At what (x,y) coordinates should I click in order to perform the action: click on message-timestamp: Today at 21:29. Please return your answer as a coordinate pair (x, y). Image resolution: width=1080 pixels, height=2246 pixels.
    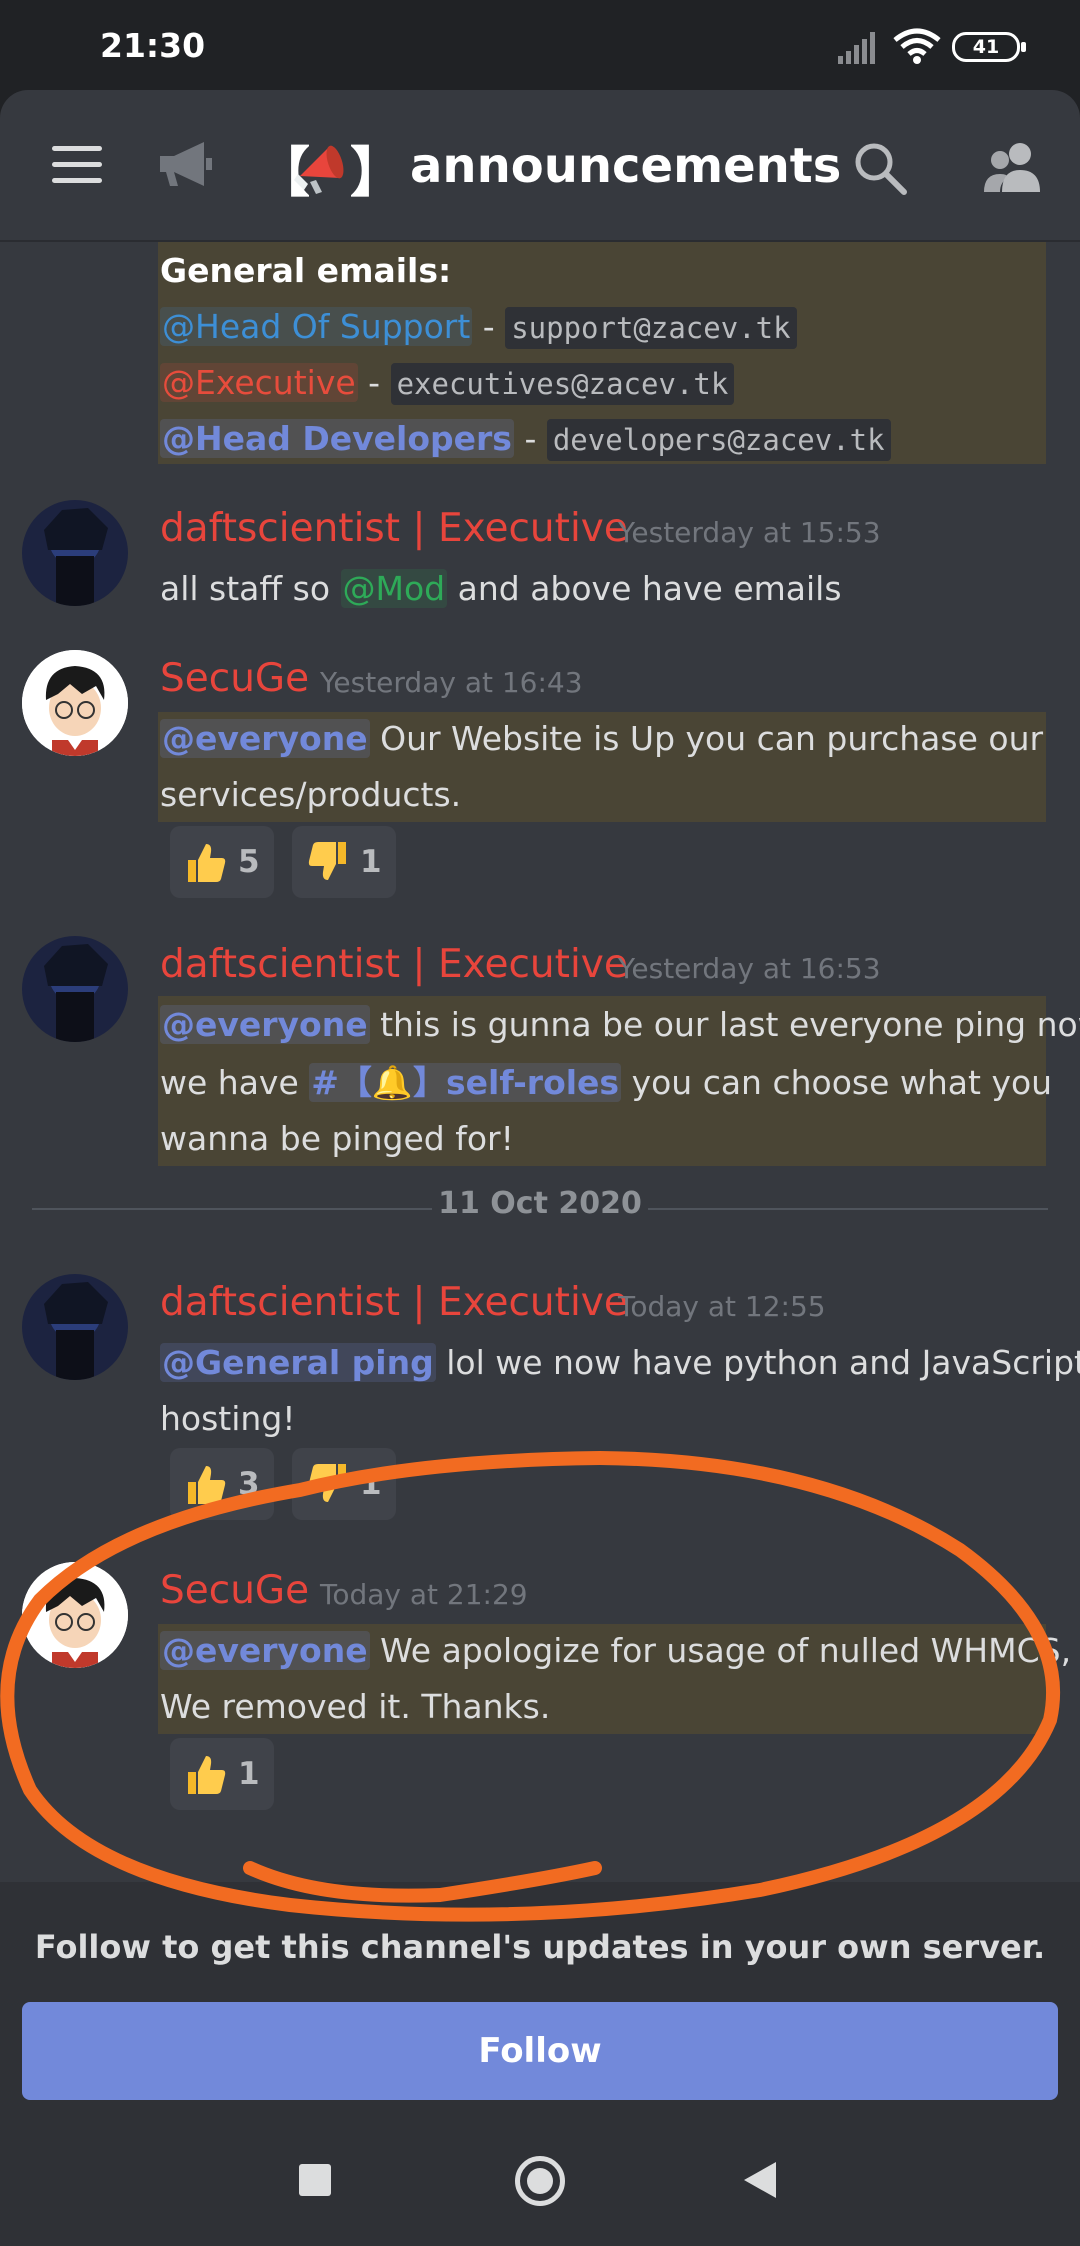
    Looking at the image, I should click on (424, 1594).